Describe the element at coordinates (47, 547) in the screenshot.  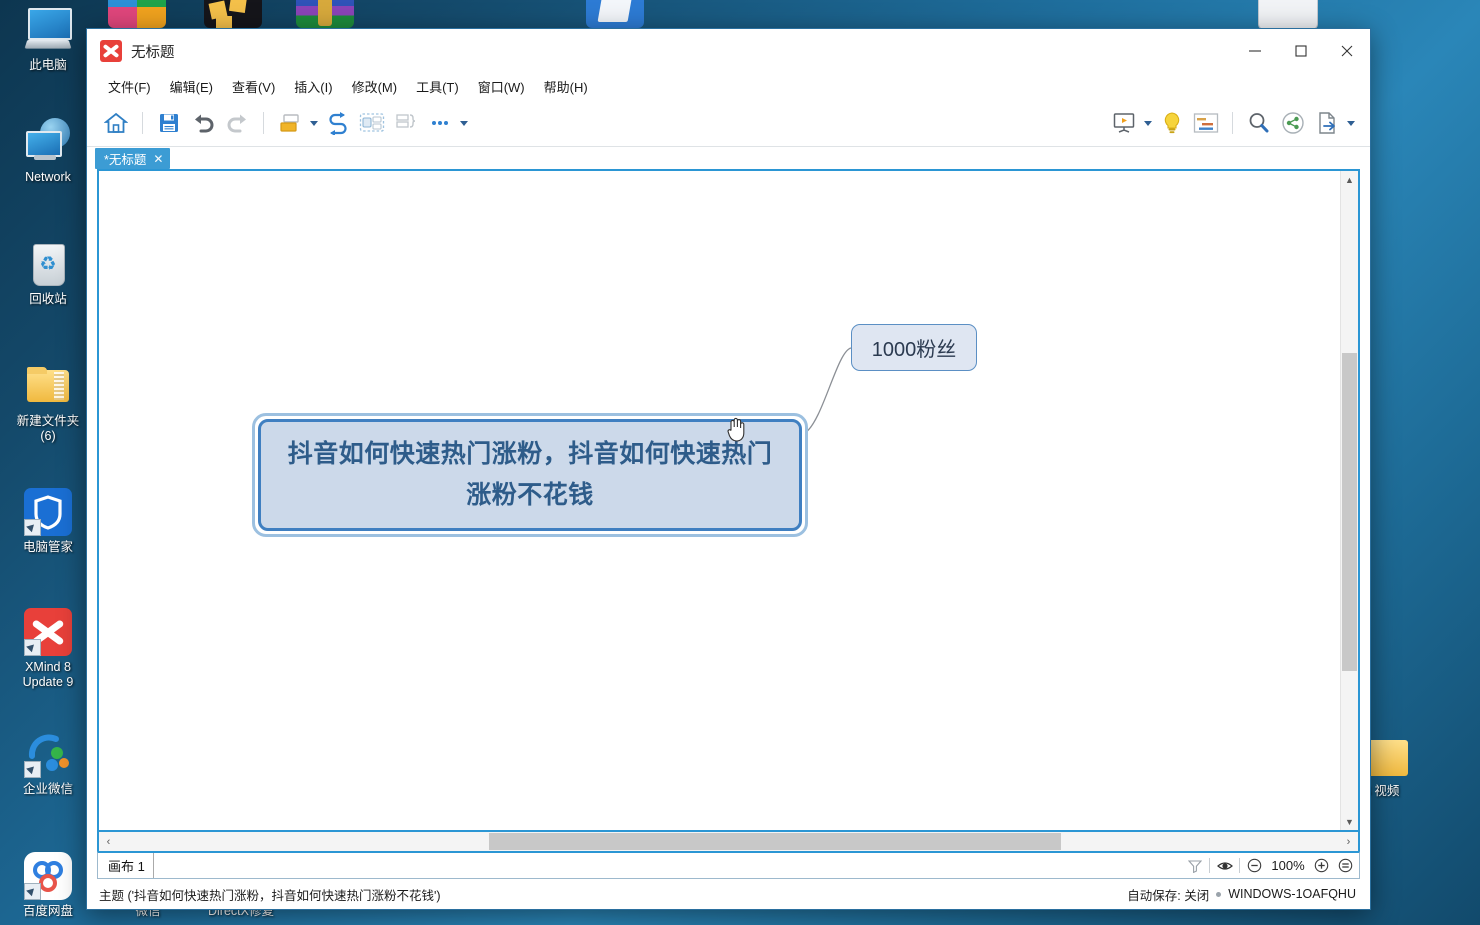
I see `desktop-icon-label: 电脑管家` at that location.